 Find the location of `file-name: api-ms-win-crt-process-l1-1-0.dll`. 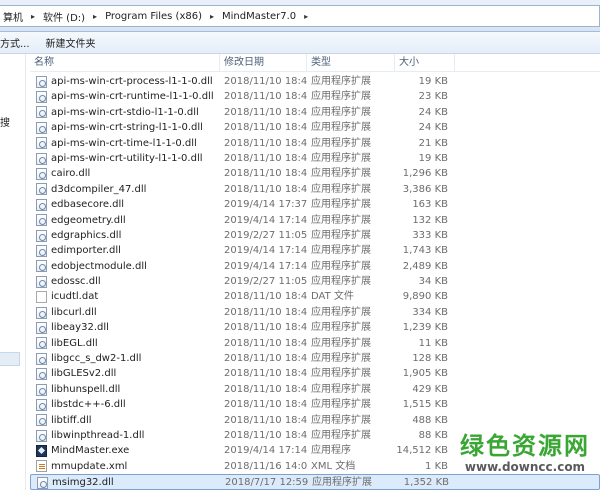

file-name: api-ms-win-crt-process-l1-1-0.dll is located at coordinates (132, 81).